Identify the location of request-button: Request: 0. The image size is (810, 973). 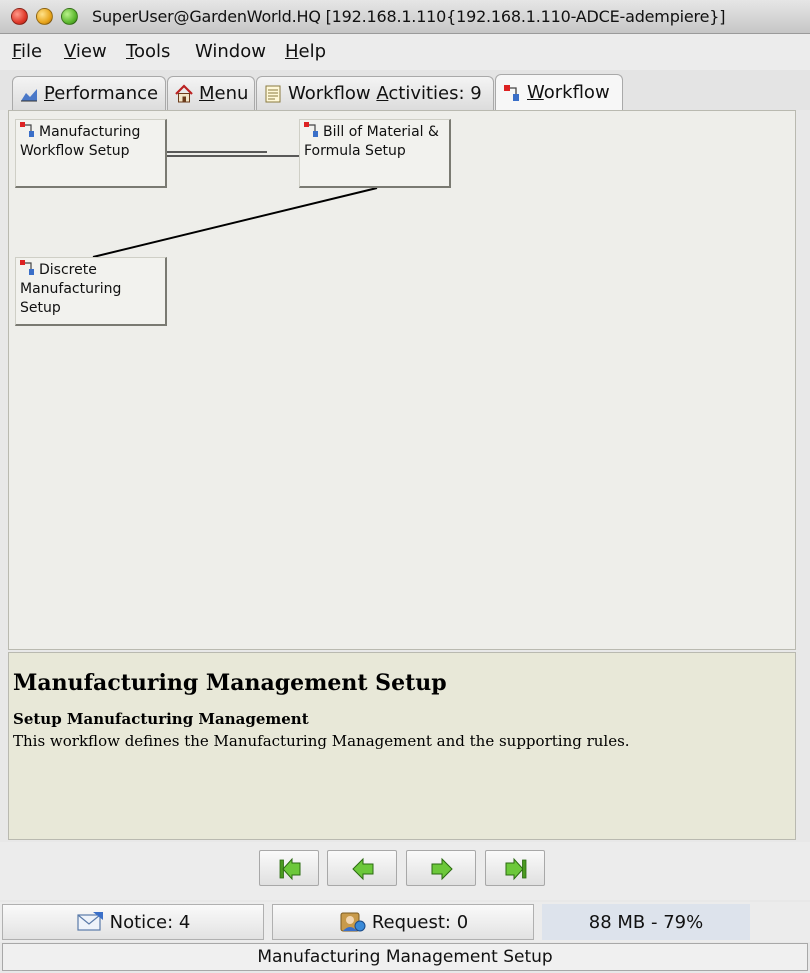
(403, 922).